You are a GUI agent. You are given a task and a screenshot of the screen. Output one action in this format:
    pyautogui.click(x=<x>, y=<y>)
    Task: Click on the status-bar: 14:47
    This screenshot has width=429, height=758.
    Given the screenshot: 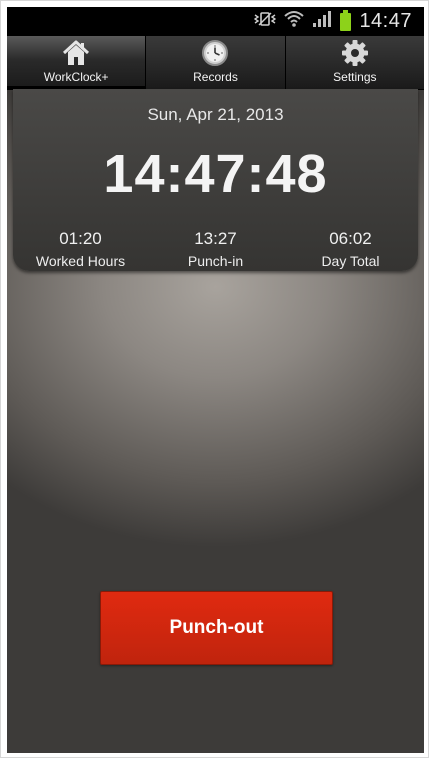 What is the action you would take?
    pyautogui.click(x=215, y=21)
    